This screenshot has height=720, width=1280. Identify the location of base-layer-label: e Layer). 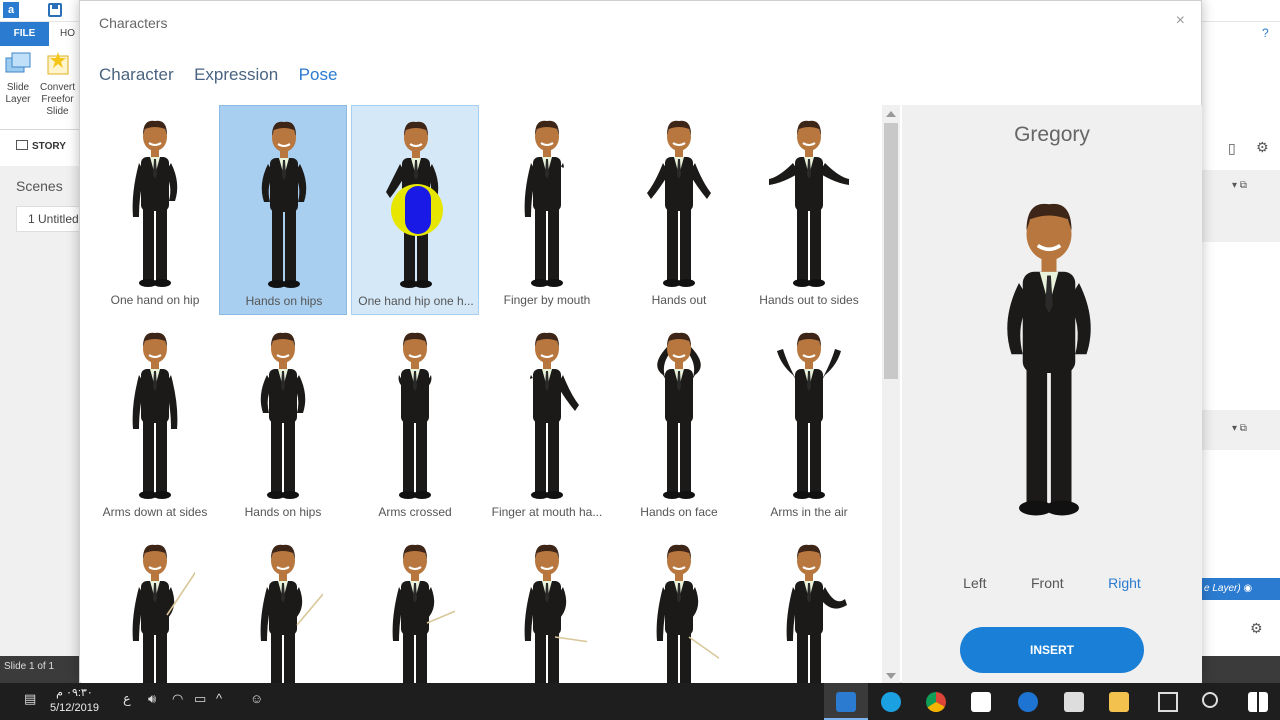
(1222, 588).